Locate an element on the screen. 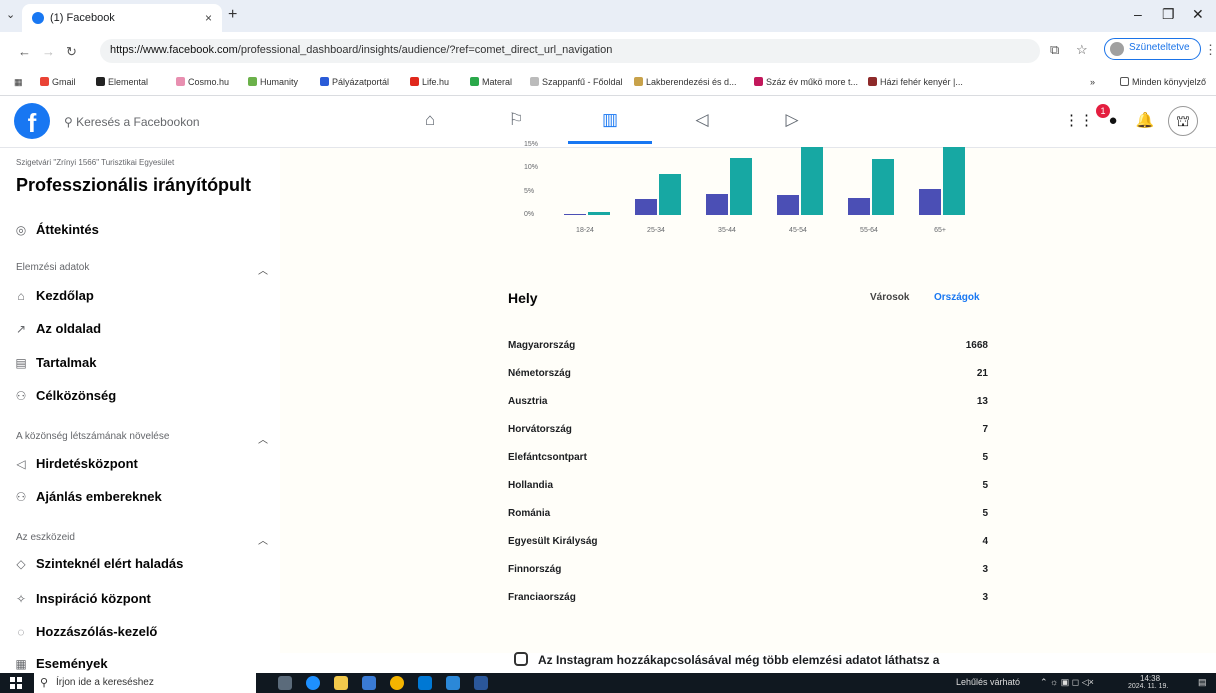 Image resolution: width=1216 pixels, height=693 pixels. word-icon is located at coordinates (481, 683).